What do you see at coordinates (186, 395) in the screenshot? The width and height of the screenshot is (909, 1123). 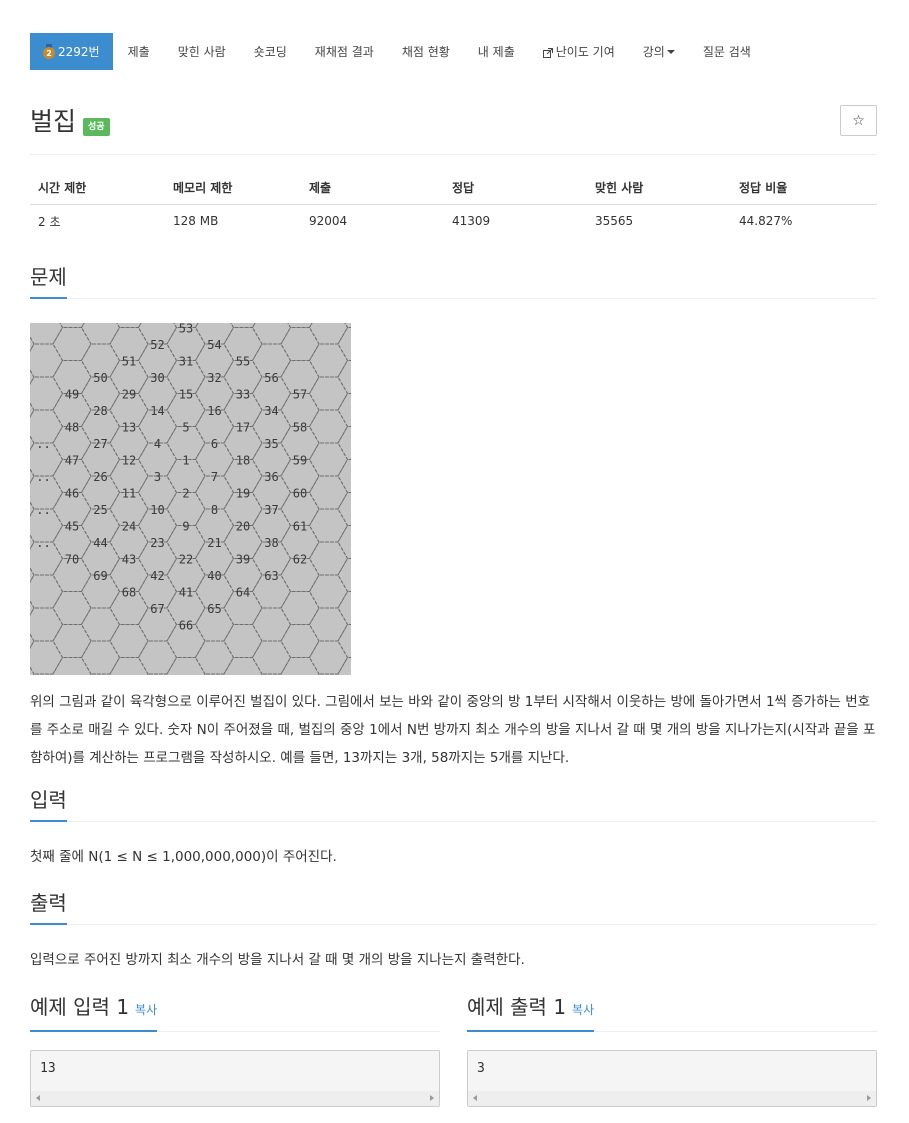 I see `hex-cell-label: 15` at bounding box center [186, 395].